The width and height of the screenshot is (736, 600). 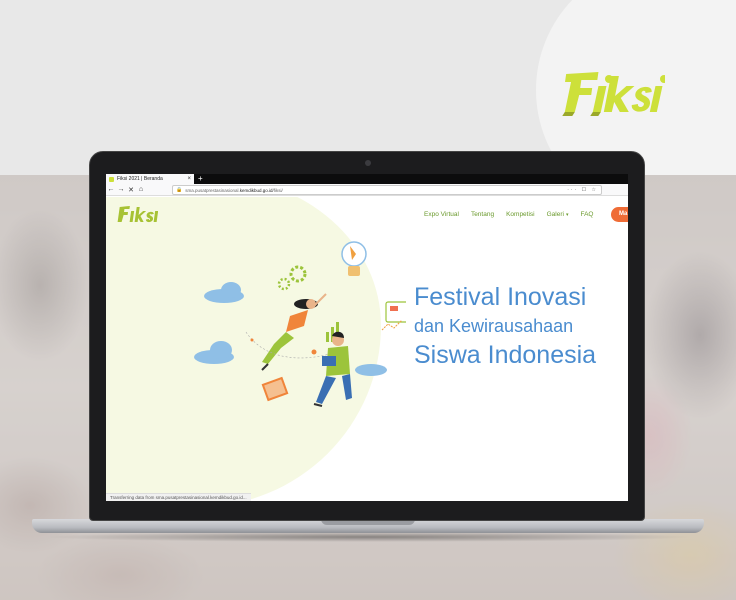 I want to click on hero-line-3: Siswa Indonesia, so click(x=505, y=355).